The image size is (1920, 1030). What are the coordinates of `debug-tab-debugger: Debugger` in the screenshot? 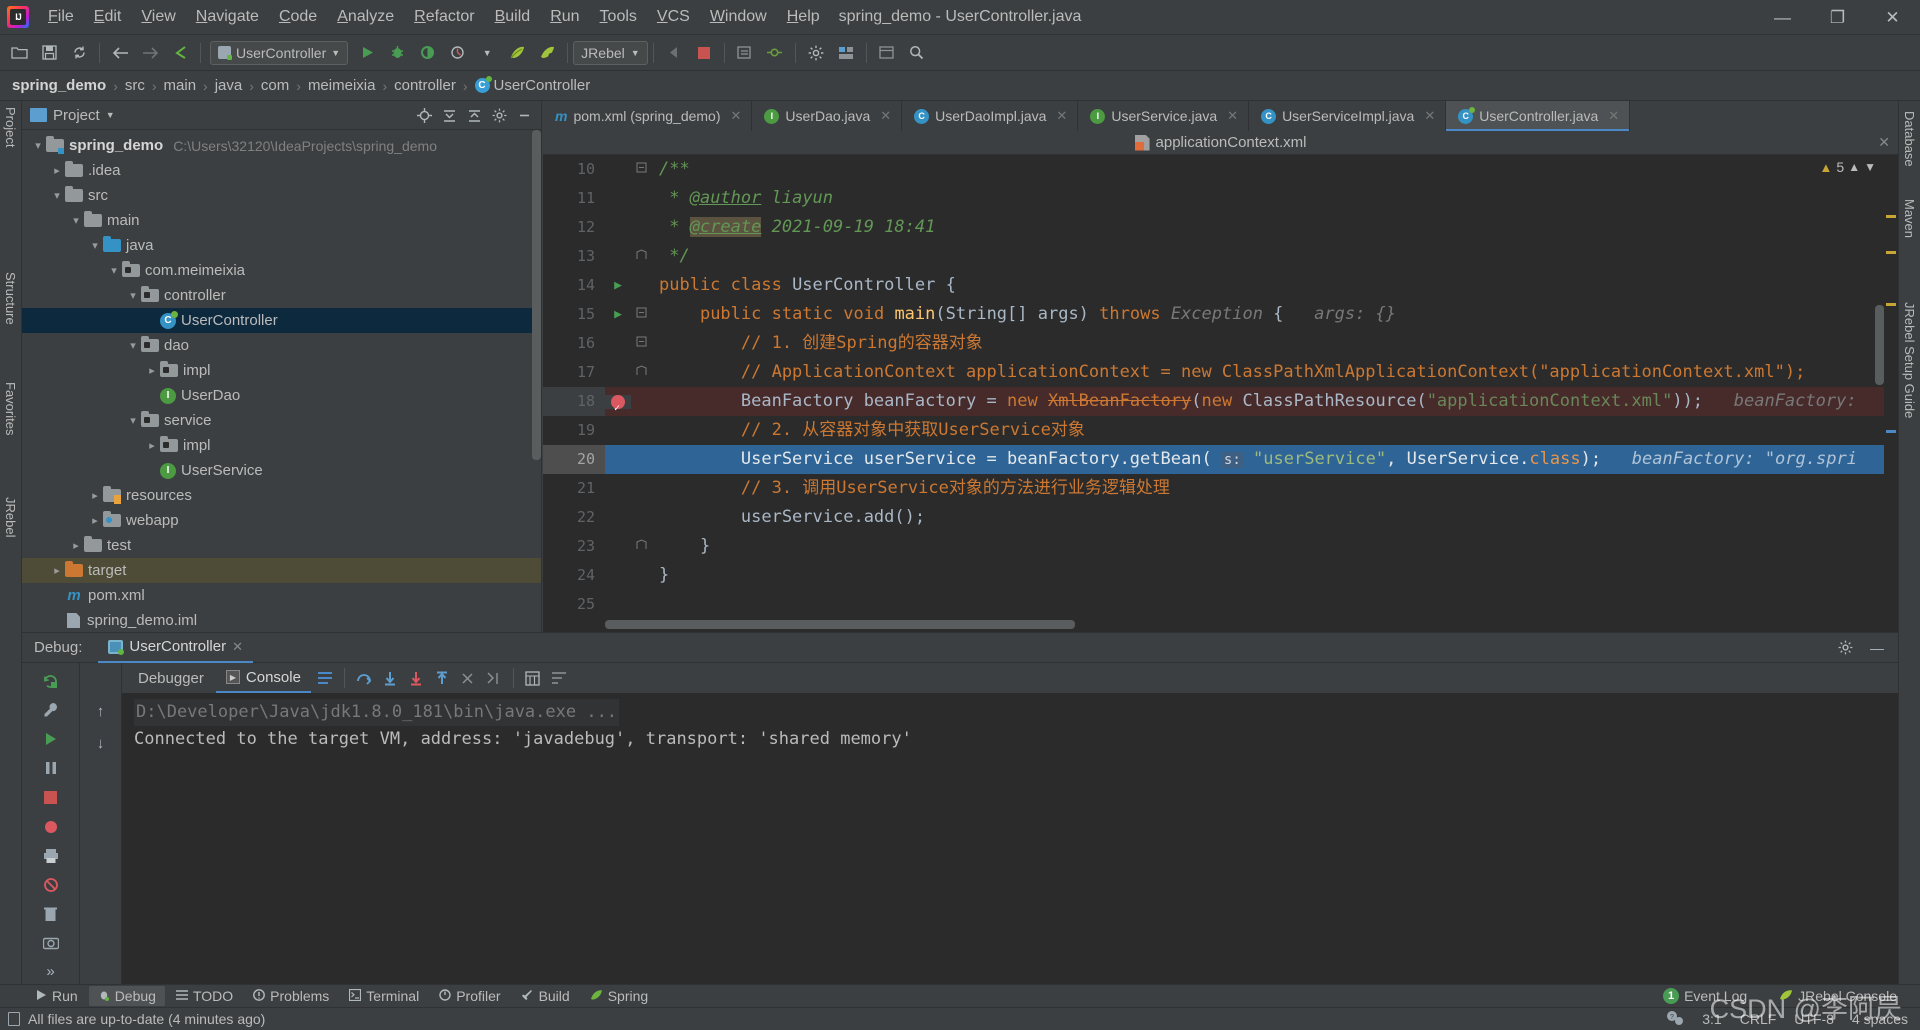 It's located at (171, 678).